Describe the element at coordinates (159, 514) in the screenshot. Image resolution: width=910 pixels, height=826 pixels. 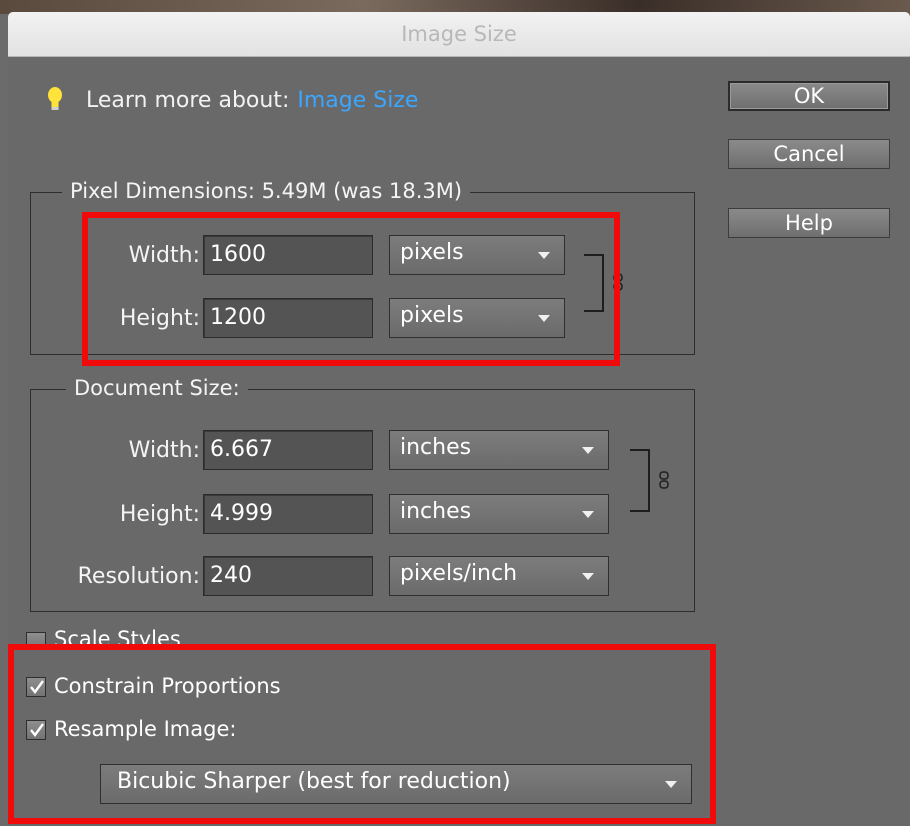
I see `doc-height-label: Height:` at that location.